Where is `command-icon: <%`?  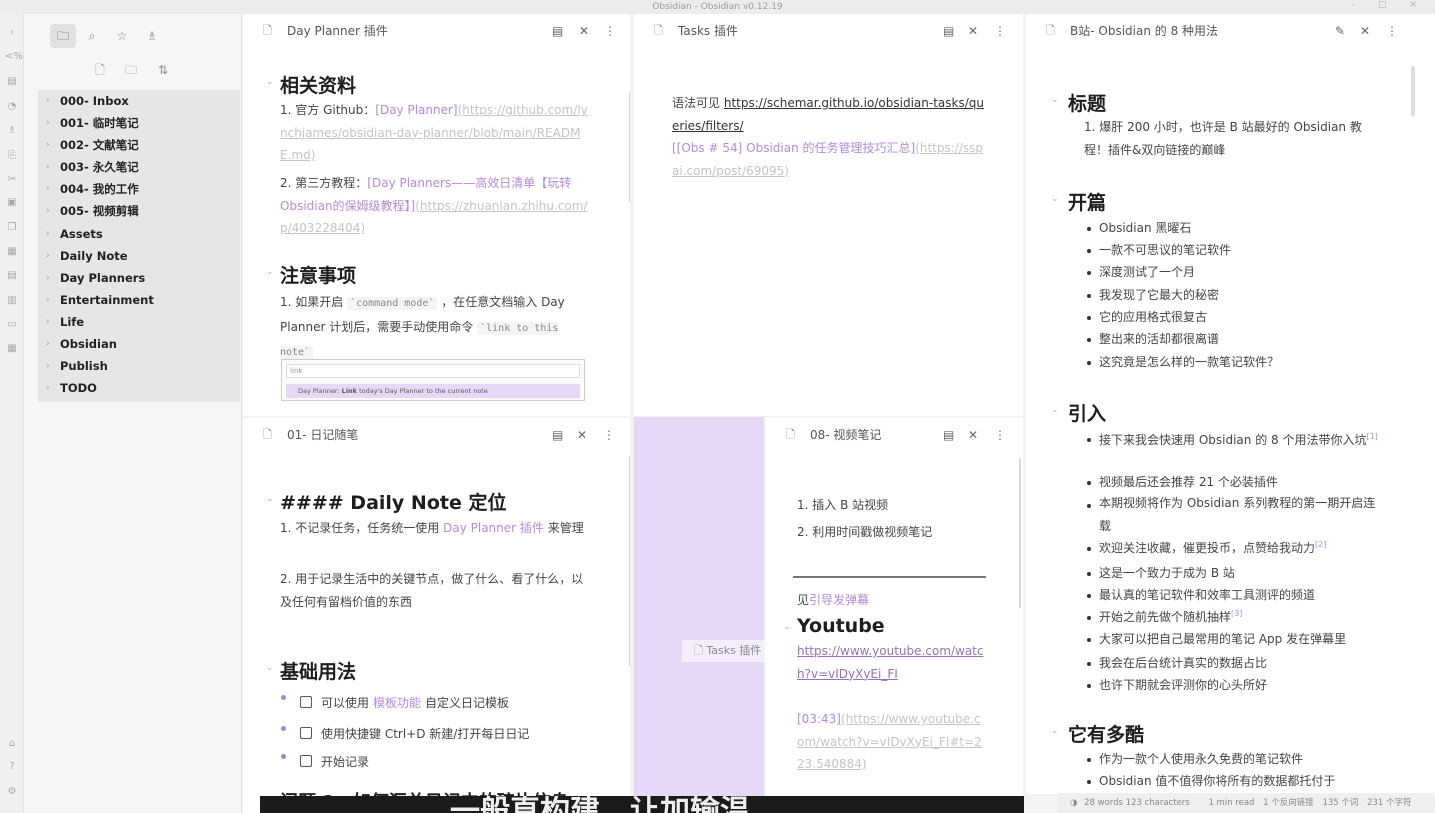 command-icon: <% is located at coordinates (14, 57).